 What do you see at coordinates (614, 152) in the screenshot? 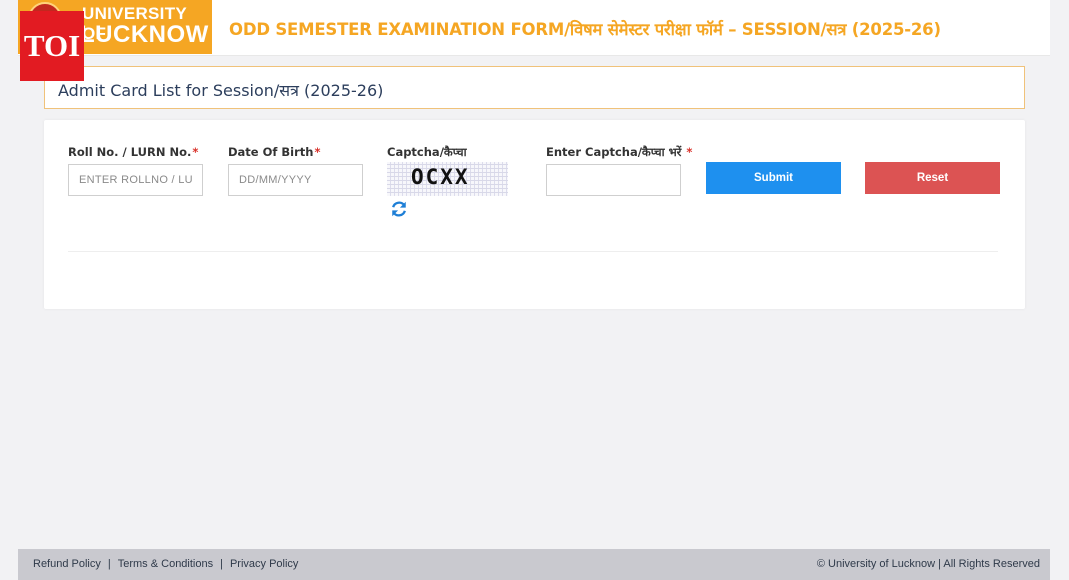
I see `enter-captcha-label-text: Enter Captcha/कैप्चा भरें` at bounding box center [614, 152].